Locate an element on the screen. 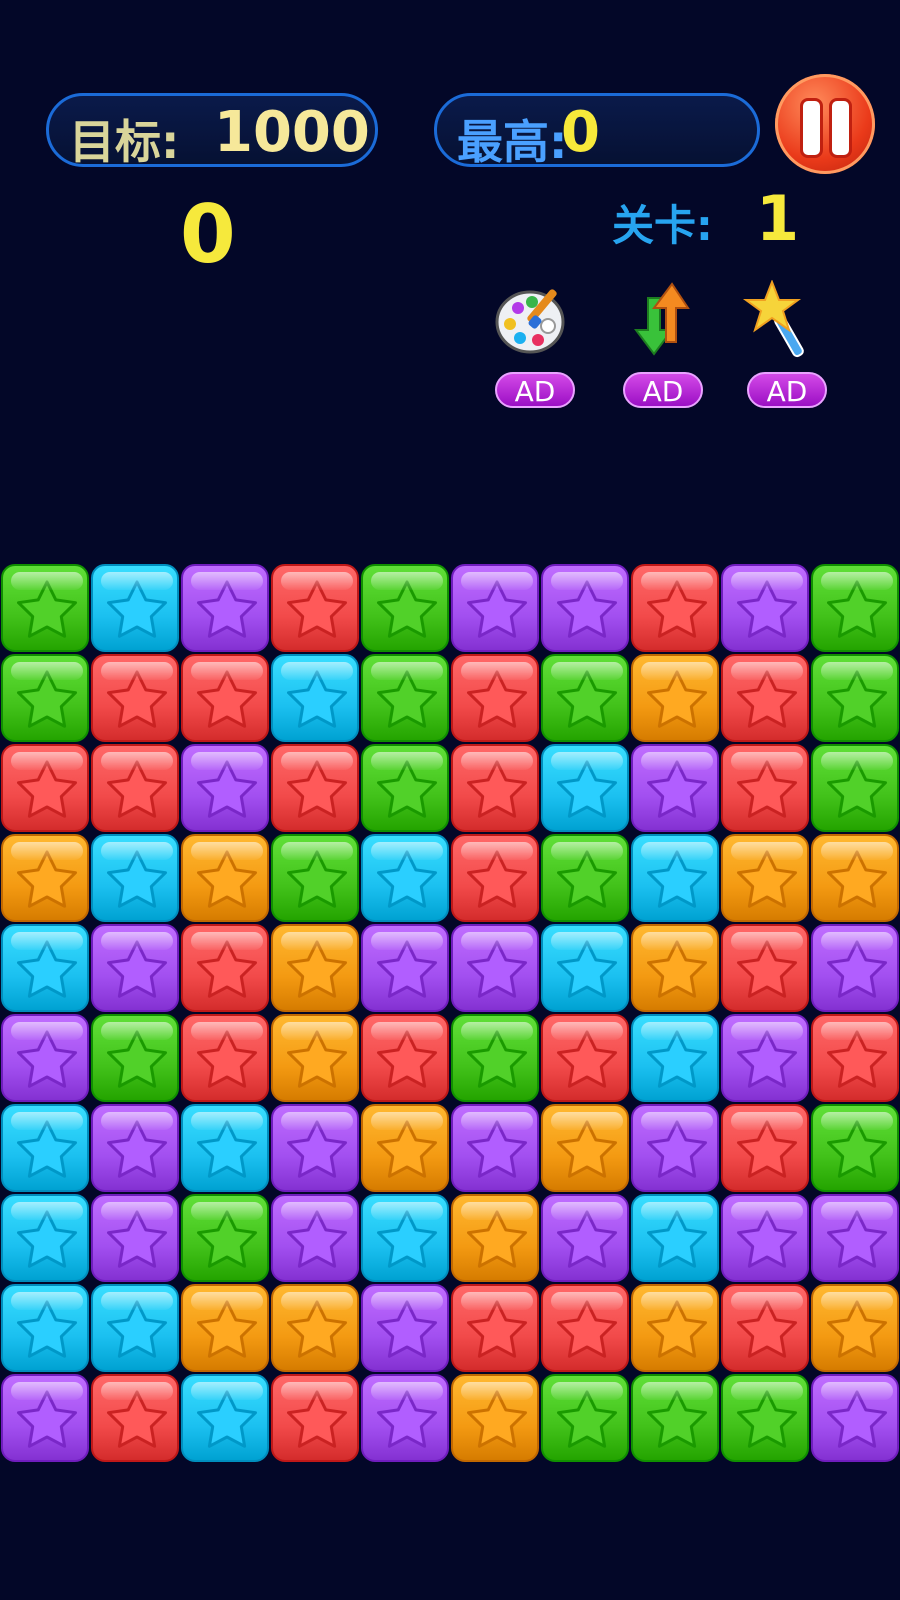  swap-tool-button: AD is located at coordinates (663, 344).